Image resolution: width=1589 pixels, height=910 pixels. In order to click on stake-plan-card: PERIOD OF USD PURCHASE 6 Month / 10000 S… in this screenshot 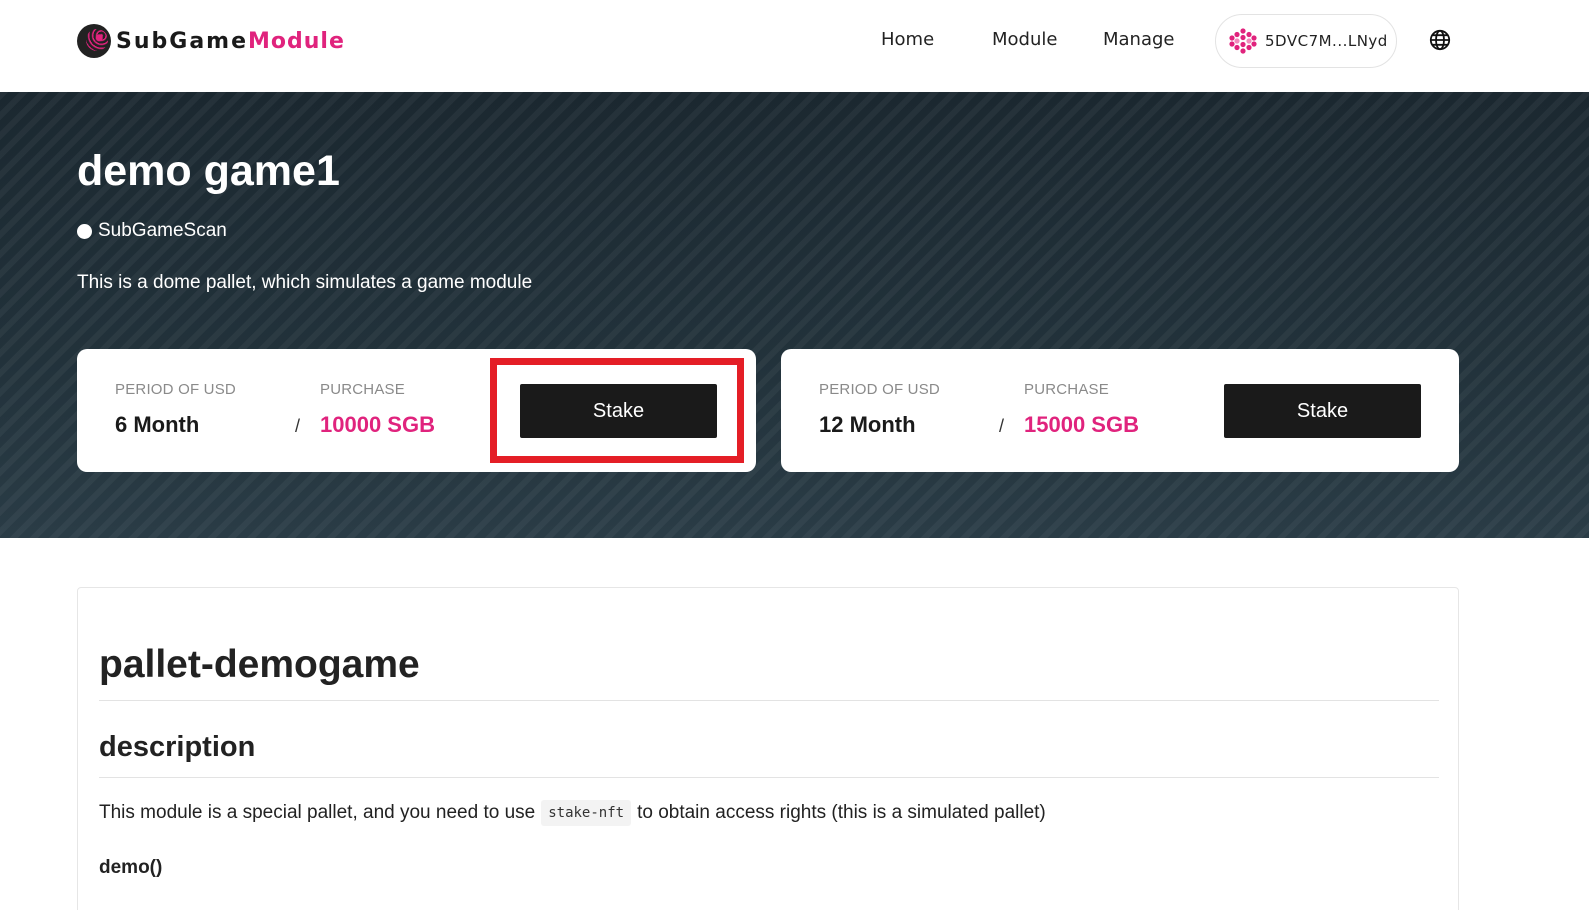, I will do `click(416, 410)`.